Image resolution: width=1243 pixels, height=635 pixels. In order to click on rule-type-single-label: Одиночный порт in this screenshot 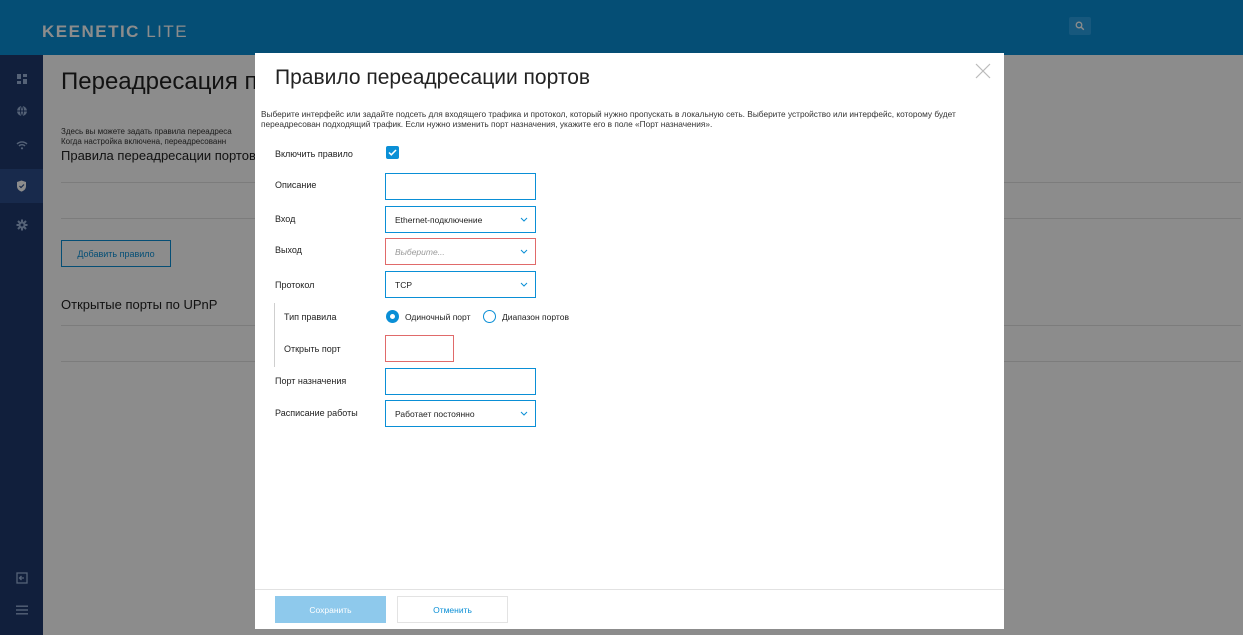, I will do `click(437, 317)`.